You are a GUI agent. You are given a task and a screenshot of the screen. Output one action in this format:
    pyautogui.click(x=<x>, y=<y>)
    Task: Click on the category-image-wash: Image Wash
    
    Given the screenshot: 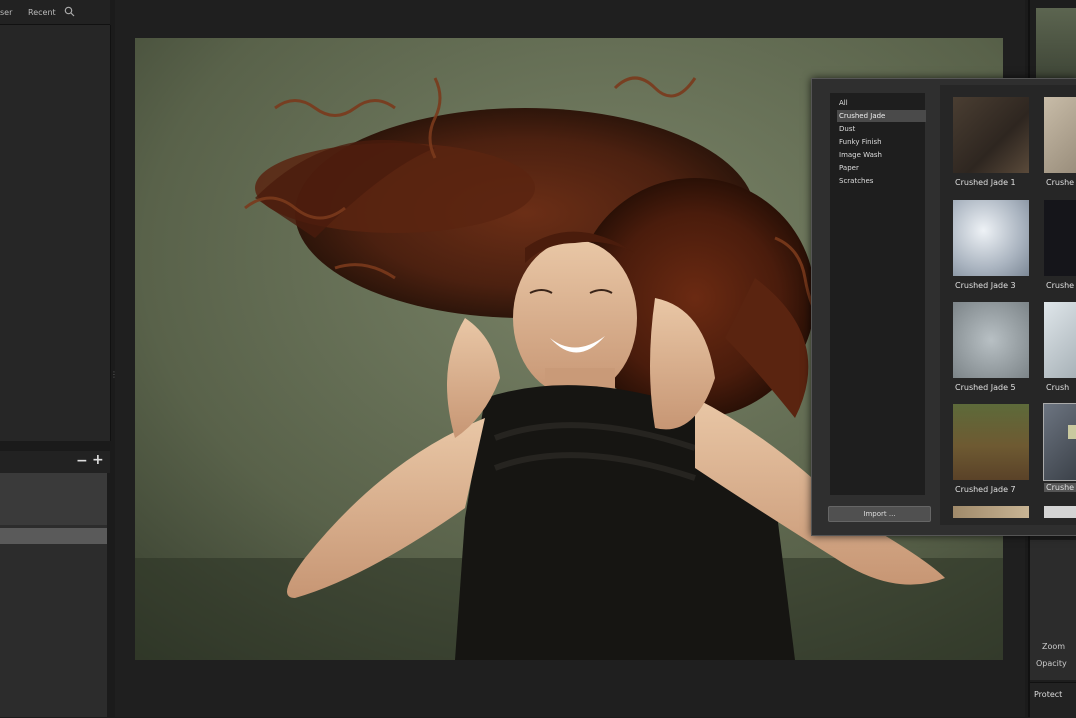 What is the action you would take?
    pyautogui.click(x=881, y=155)
    